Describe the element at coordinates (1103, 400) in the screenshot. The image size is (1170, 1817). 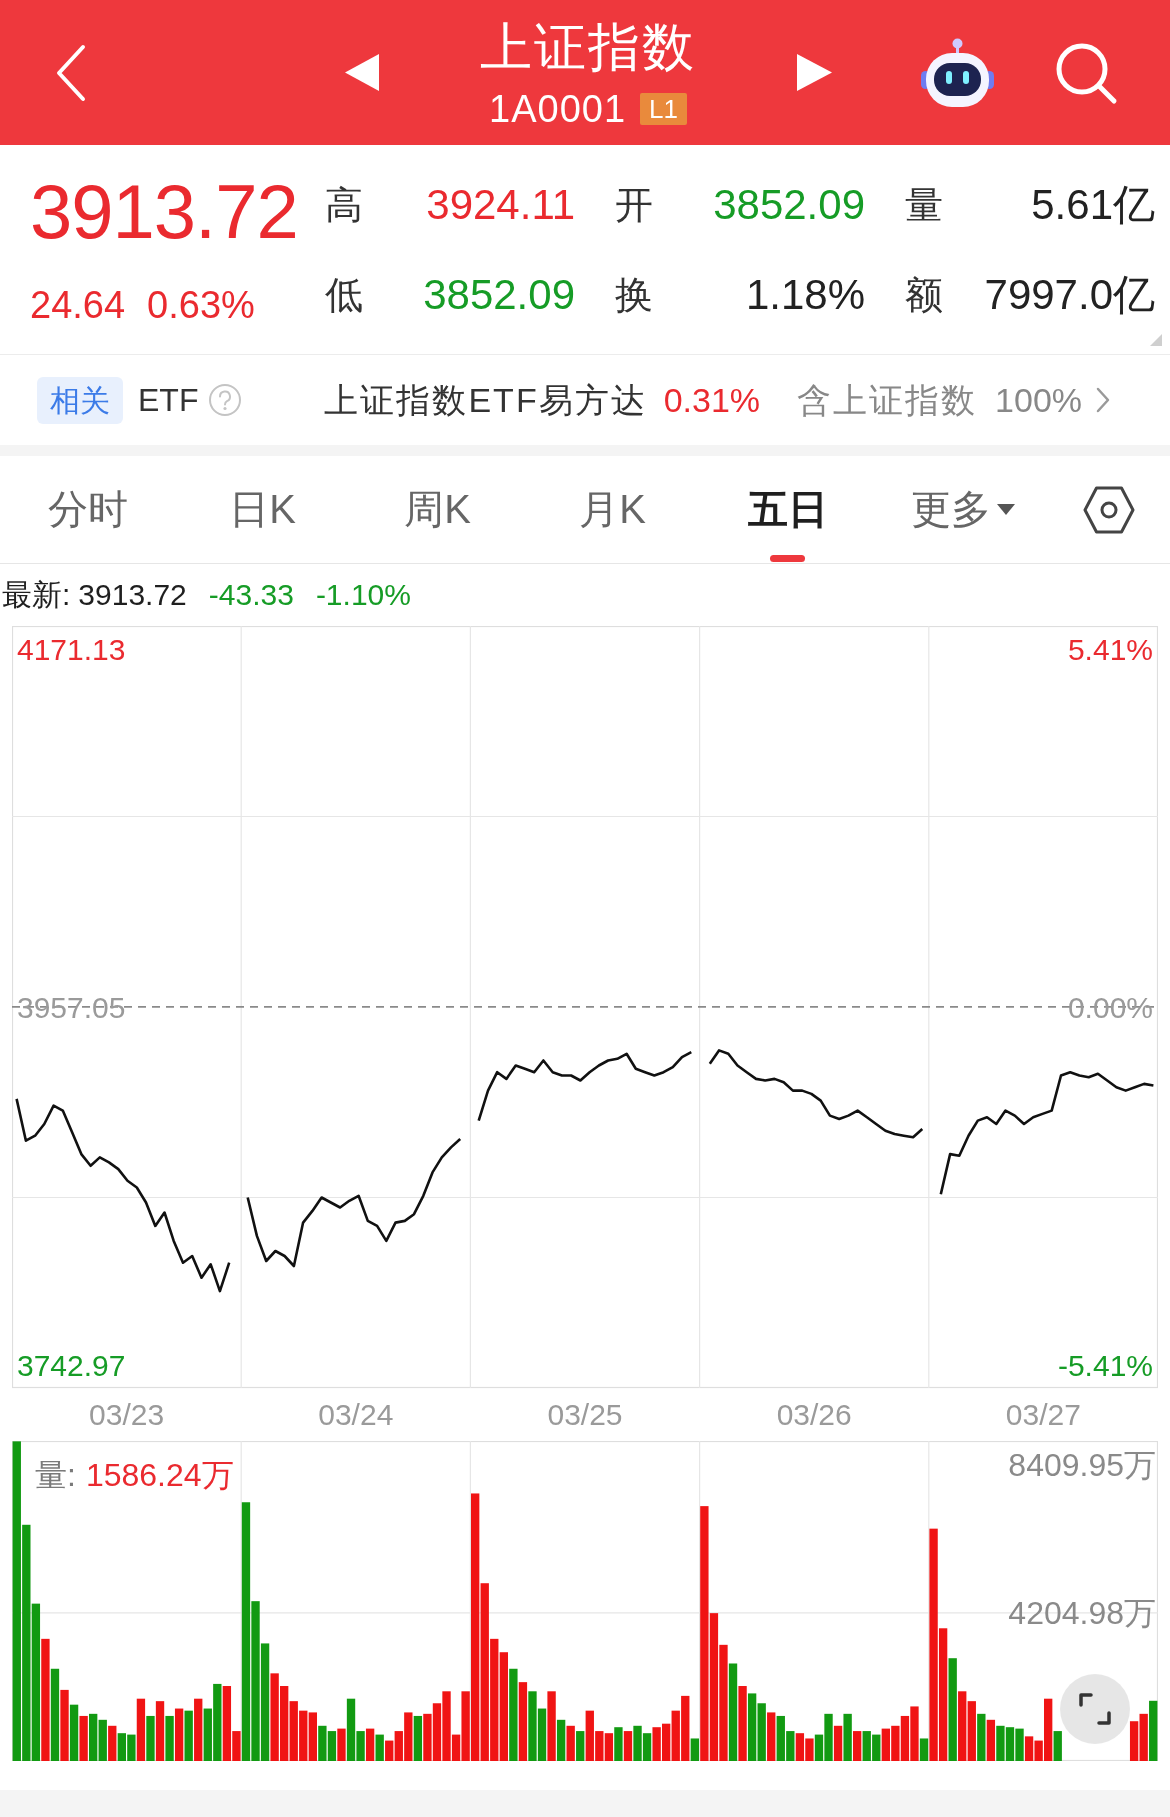
I see `chevron-right-icon` at that location.